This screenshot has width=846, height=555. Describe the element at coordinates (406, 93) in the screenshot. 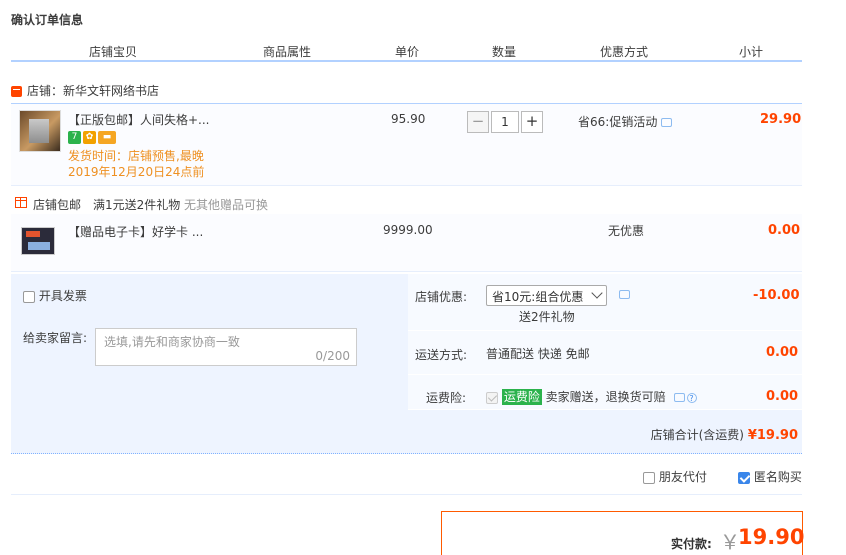

I see `shop-line: 店铺：新华文轩网络书店` at that location.